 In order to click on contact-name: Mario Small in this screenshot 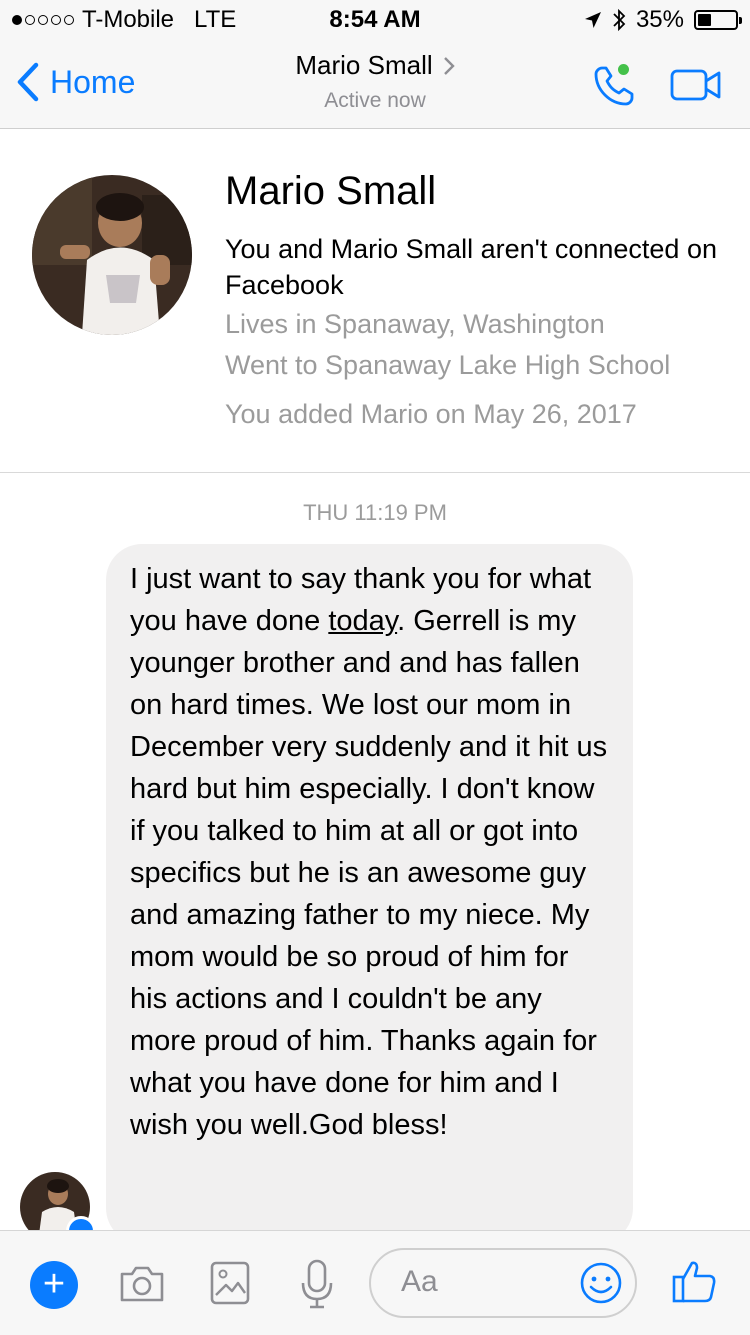, I will do `click(364, 65)`.